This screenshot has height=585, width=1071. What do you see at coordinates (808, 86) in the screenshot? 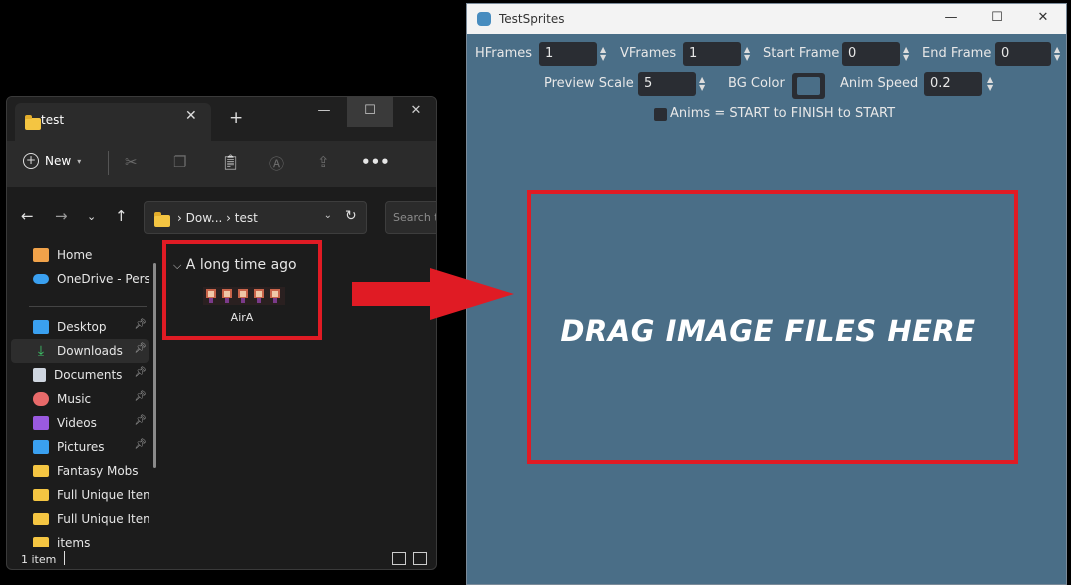
I see `bg-color-swatch` at bounding box center [808, 86].